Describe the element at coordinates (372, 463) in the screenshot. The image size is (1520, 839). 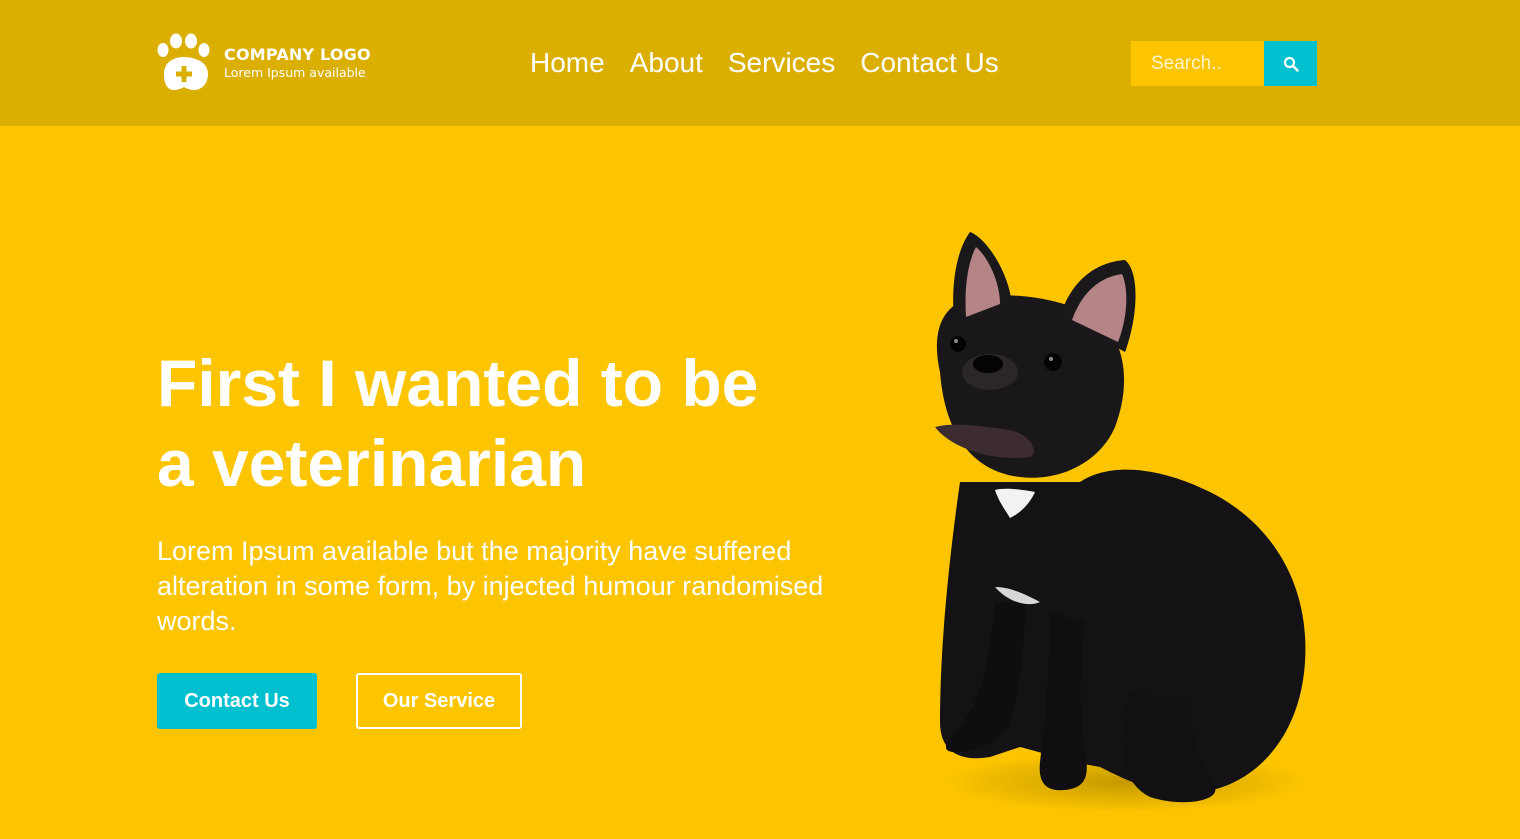
I see `hero-title-line-2: a veterinarian` at that location.